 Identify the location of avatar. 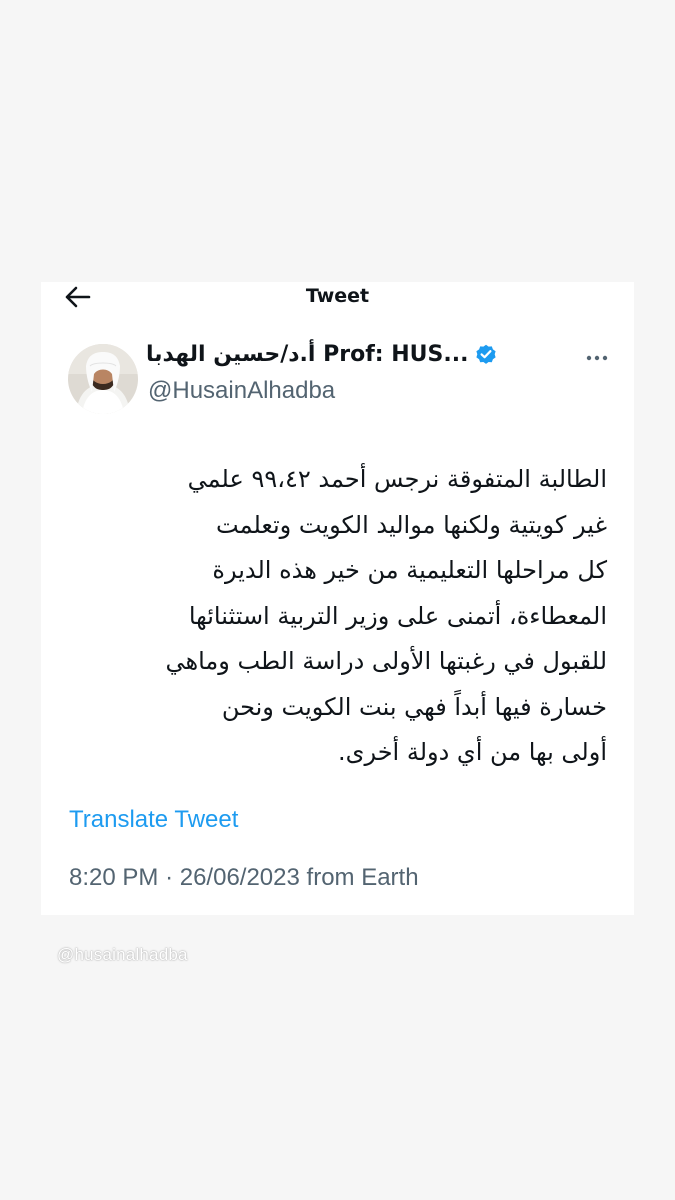
(103, 379).